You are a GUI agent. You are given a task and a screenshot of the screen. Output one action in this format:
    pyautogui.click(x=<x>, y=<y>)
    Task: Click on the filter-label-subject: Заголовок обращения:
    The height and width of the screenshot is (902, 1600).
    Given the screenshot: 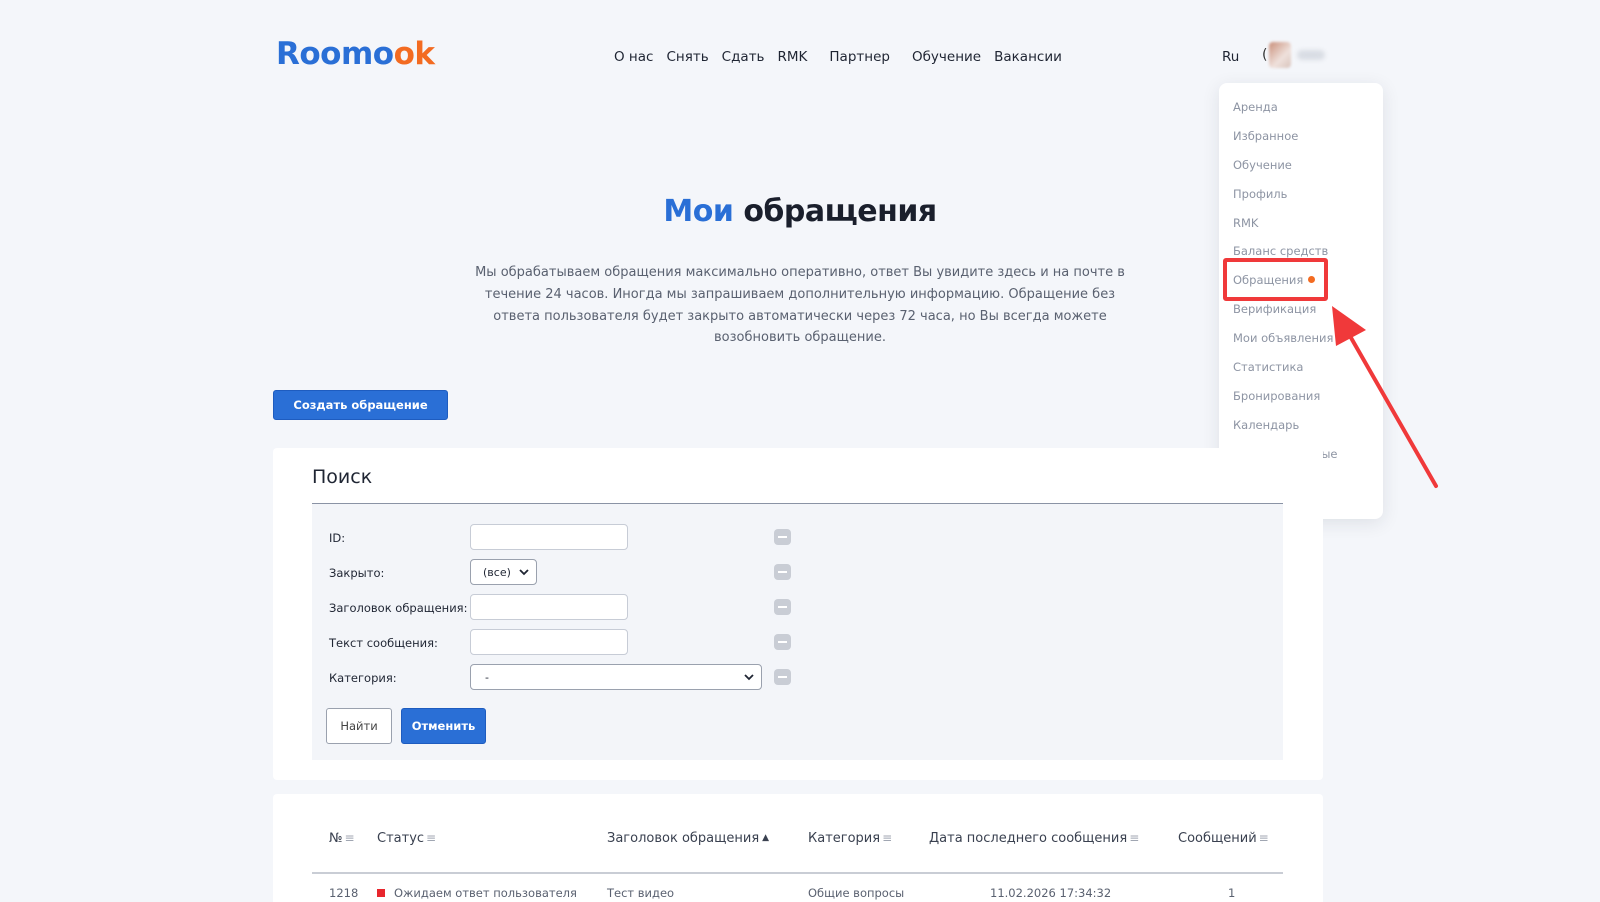 What is the action you would take?
    pyautogui.click(x=398, y=608)
    